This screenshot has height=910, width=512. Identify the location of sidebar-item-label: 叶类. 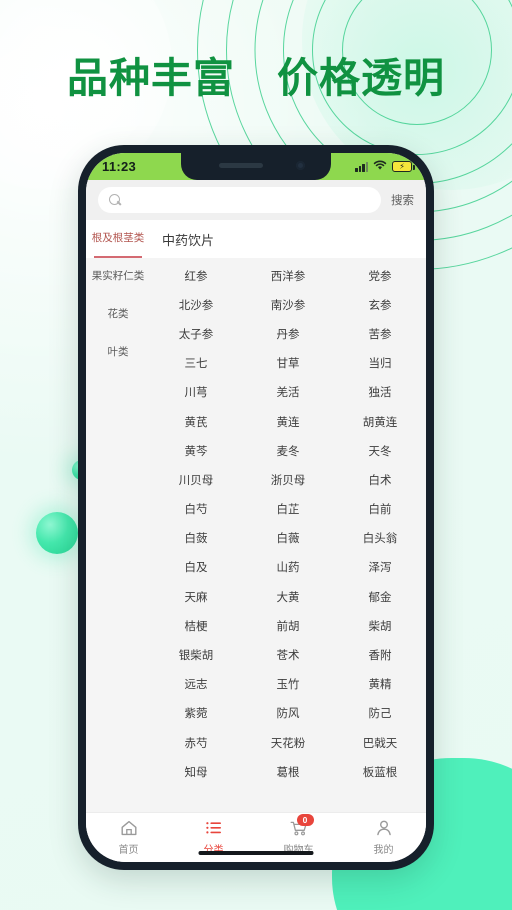
(118, 352).